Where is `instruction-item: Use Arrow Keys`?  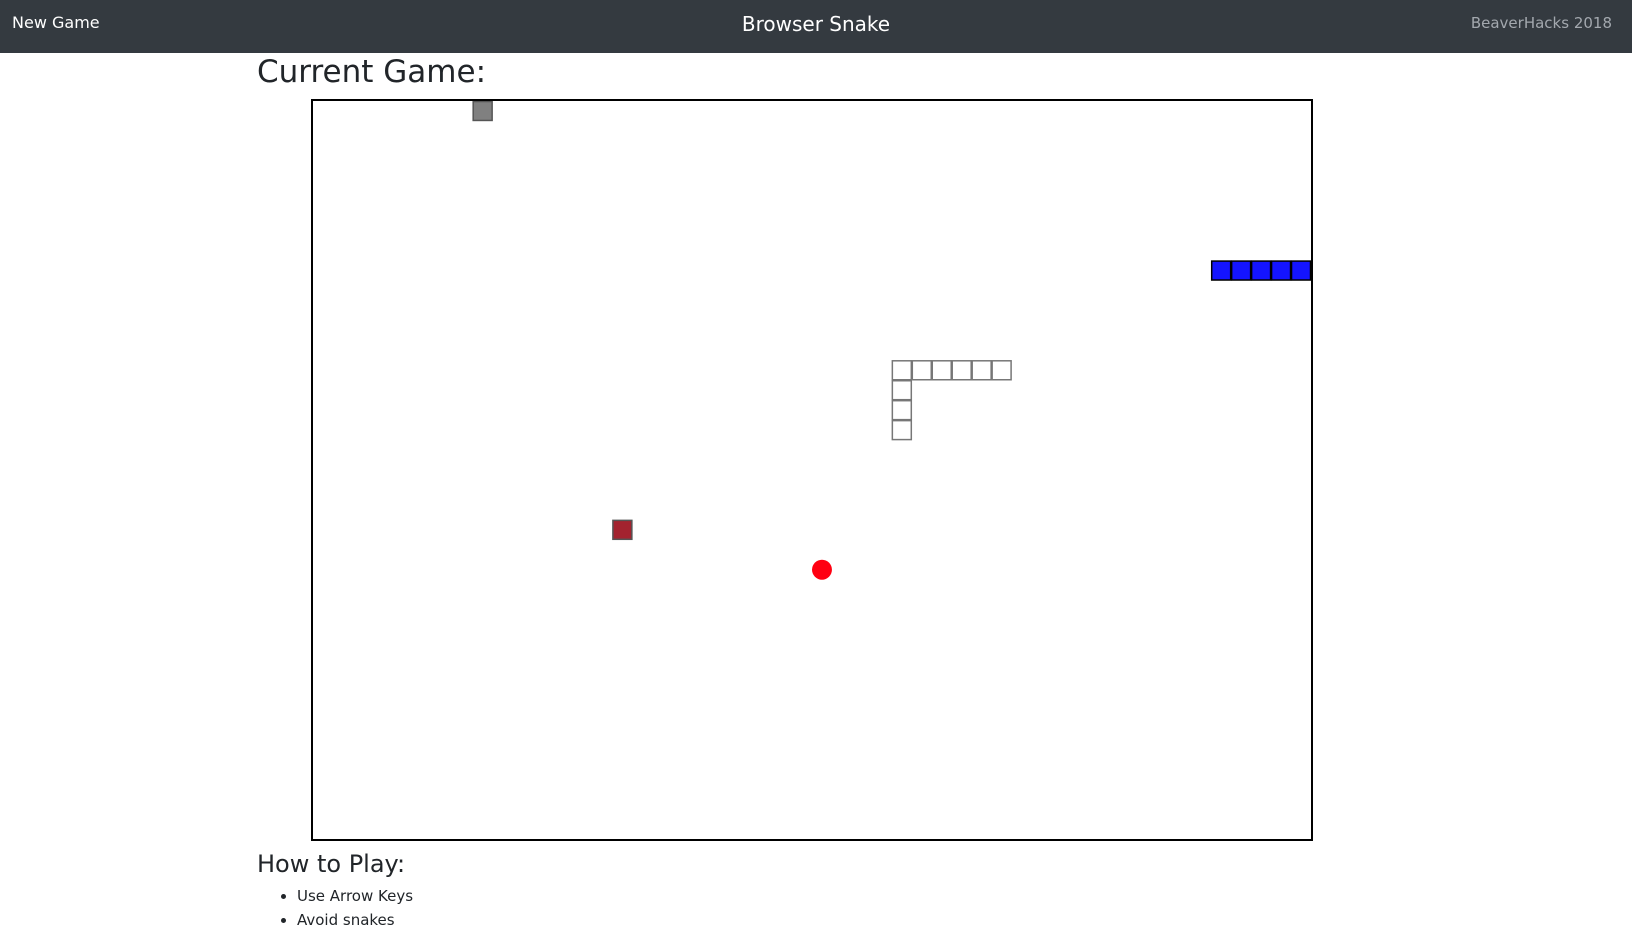
instruction-item: Use Arrow Keys is located at coordinates (355, 896).